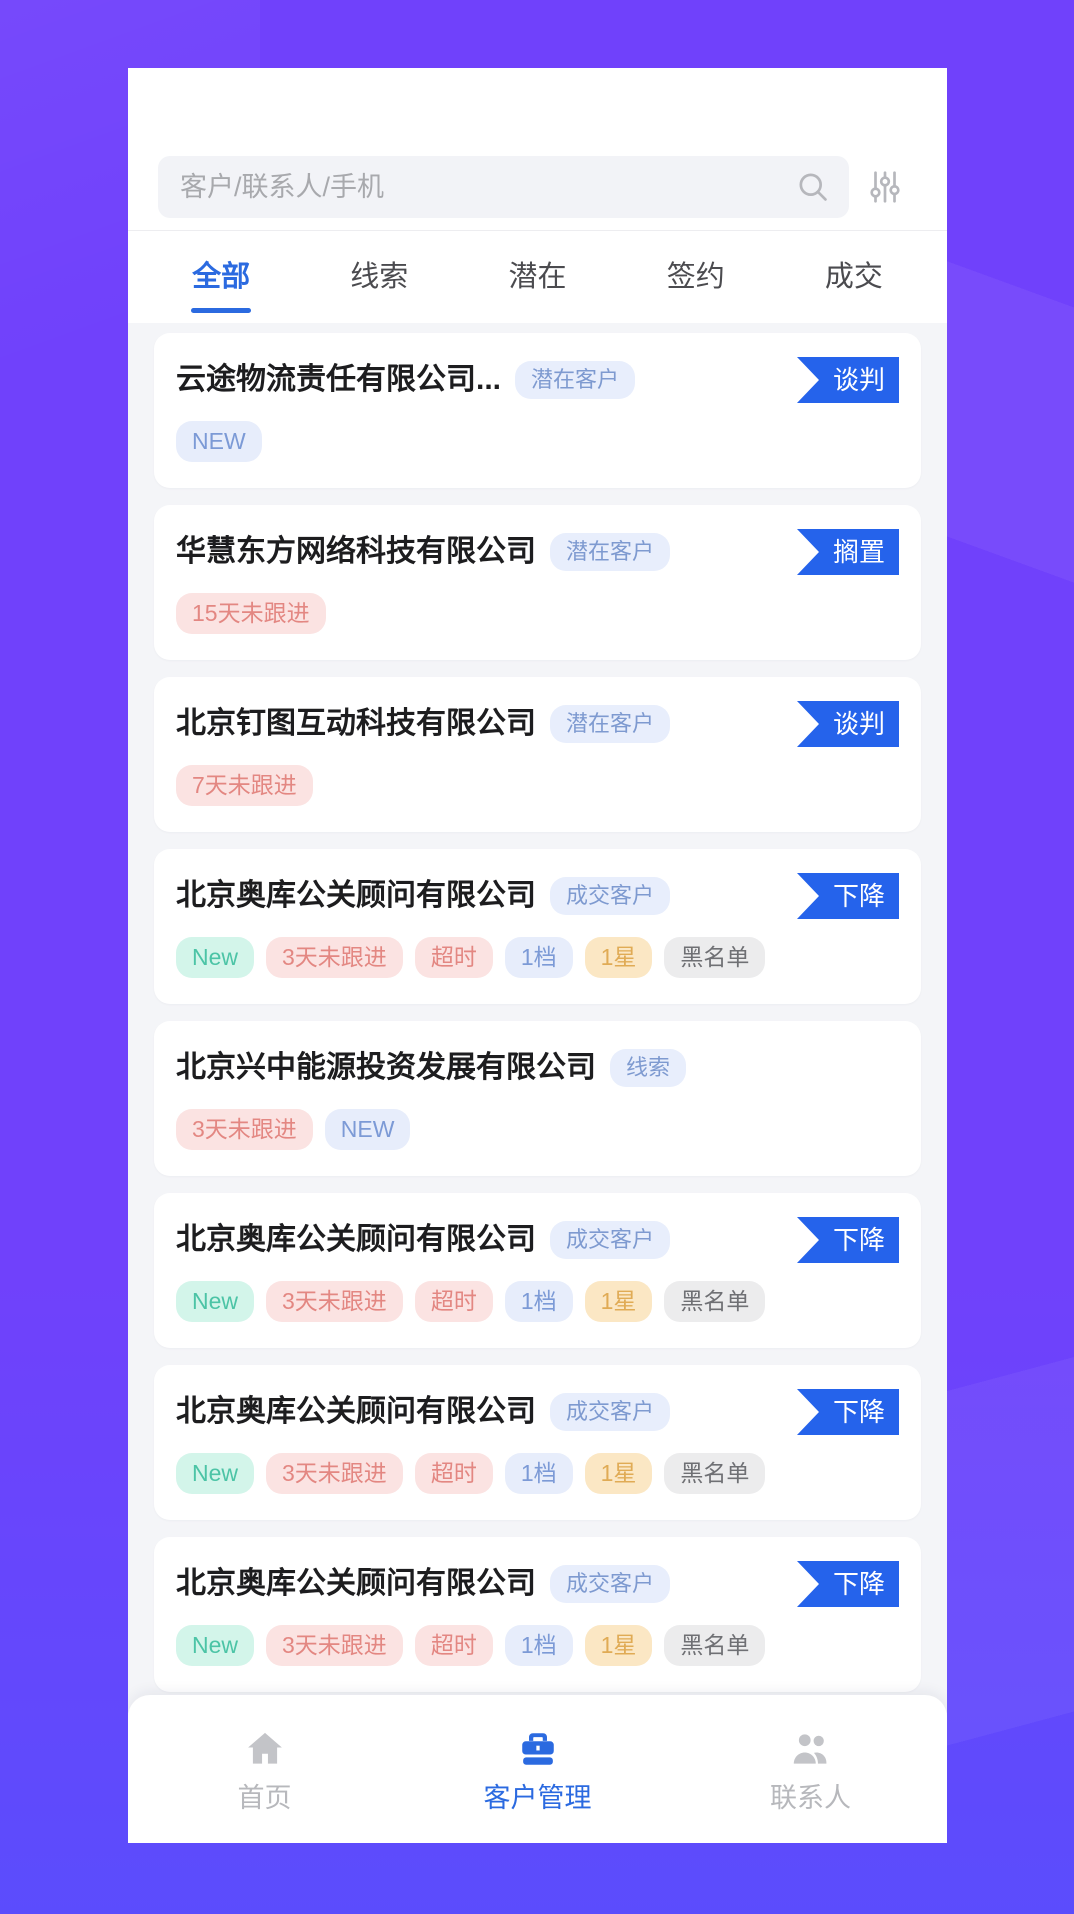 The width and height of the screenshot is (1074, 1914). What do you see at coordinates (648, 1068) in the screenshot?
I see `customer-type-badge: 线索` at bounding box center [648, 1068].